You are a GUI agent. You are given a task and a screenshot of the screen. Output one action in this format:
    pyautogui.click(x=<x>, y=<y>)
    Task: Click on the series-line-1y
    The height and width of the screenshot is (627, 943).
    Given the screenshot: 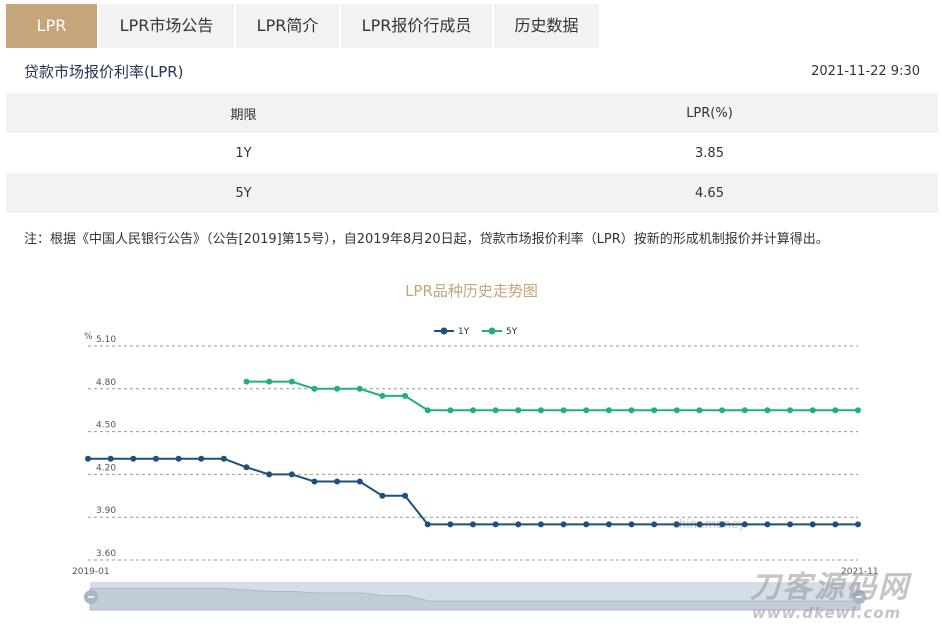 What is the action you would take?
    pyautogui.click(x=473, y=491)
    